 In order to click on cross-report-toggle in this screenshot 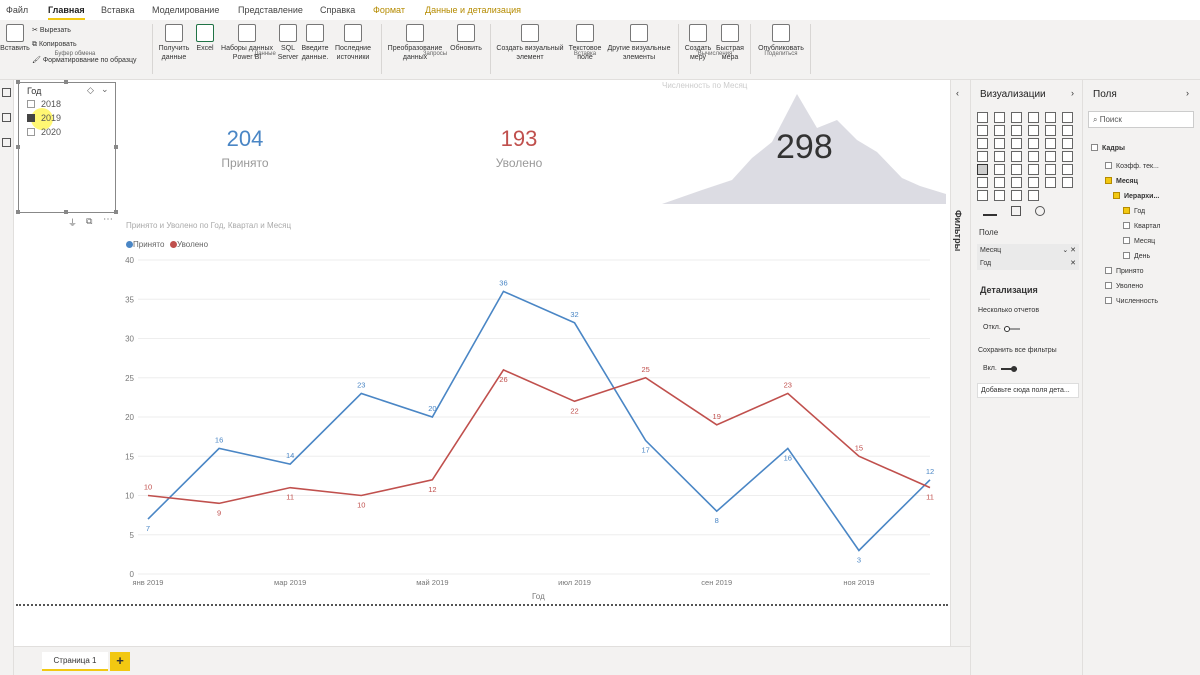, I will do `click(1012, 329)`.